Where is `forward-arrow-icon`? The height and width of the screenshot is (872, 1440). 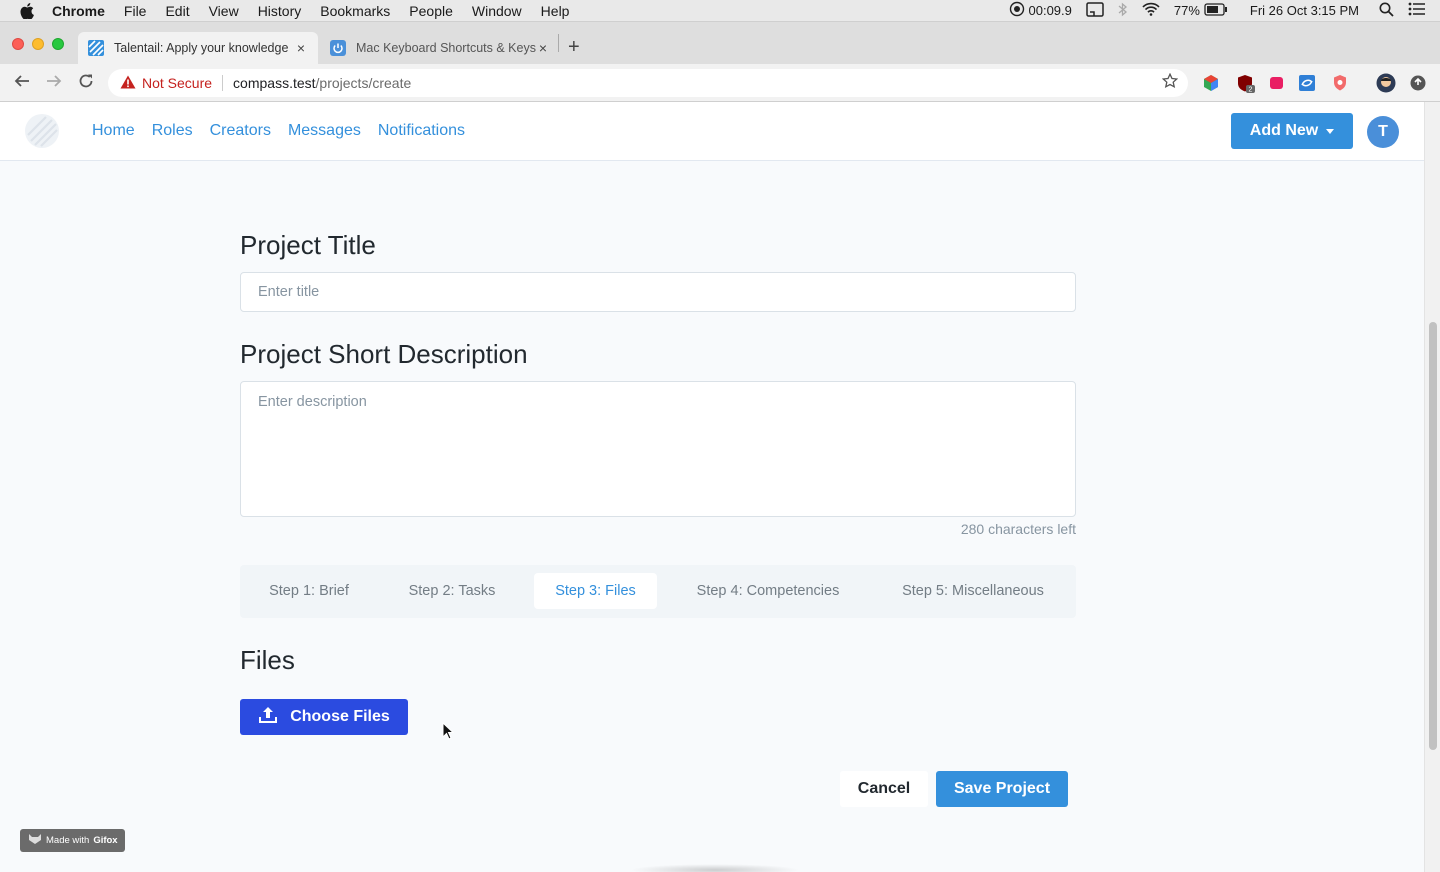 forward-arrow-icon is located at coordinates (54, 83).